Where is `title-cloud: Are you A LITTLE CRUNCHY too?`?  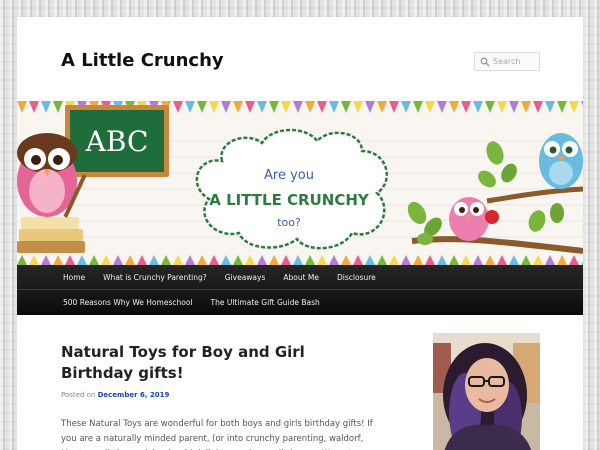
title-cloud: Are you A LITTLE CRUNCHY too? is located at coordinates (291, 189).